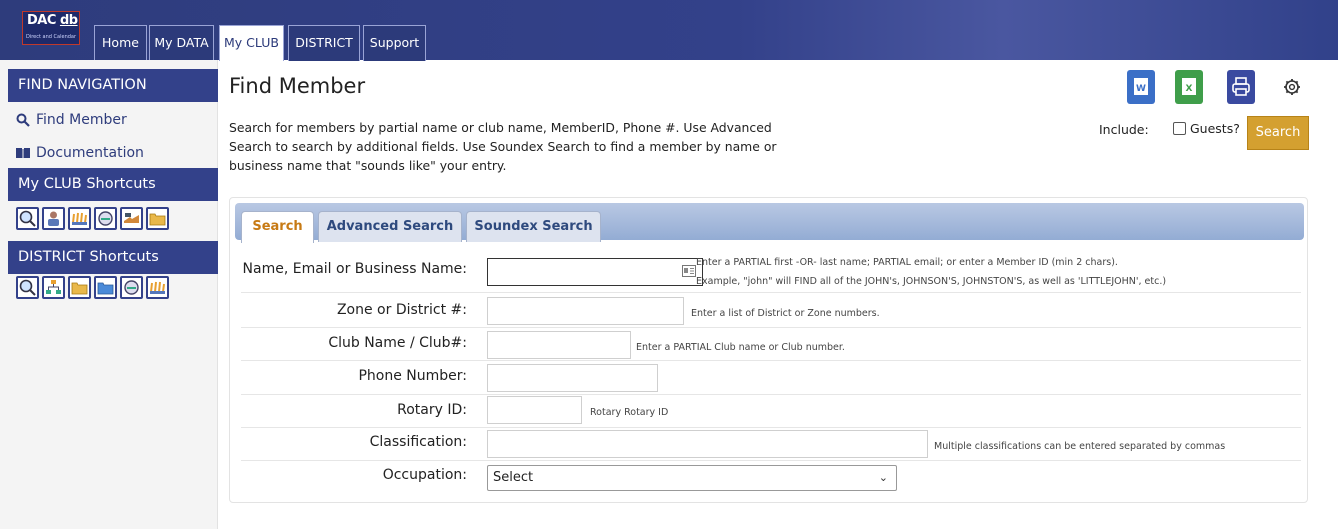 The height and width of the screenshot is (529, 1338). Describe the element at coordinates (92, 218) in the screenshot. I see `club-shortcuts-bar` at that location.